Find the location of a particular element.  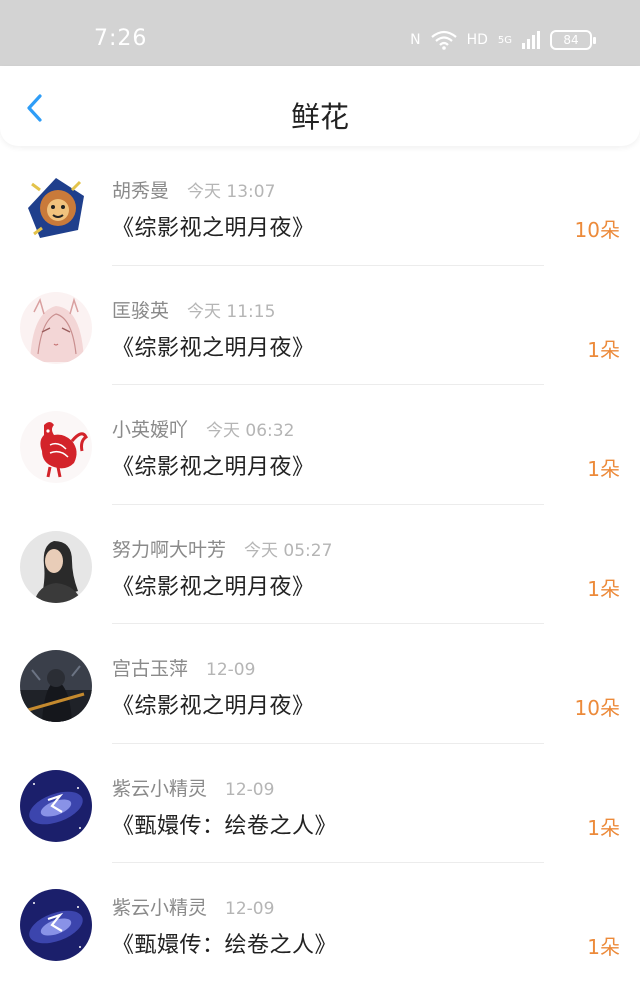

timestamp: 今天 06:32 is located at coordinates (250, 431).